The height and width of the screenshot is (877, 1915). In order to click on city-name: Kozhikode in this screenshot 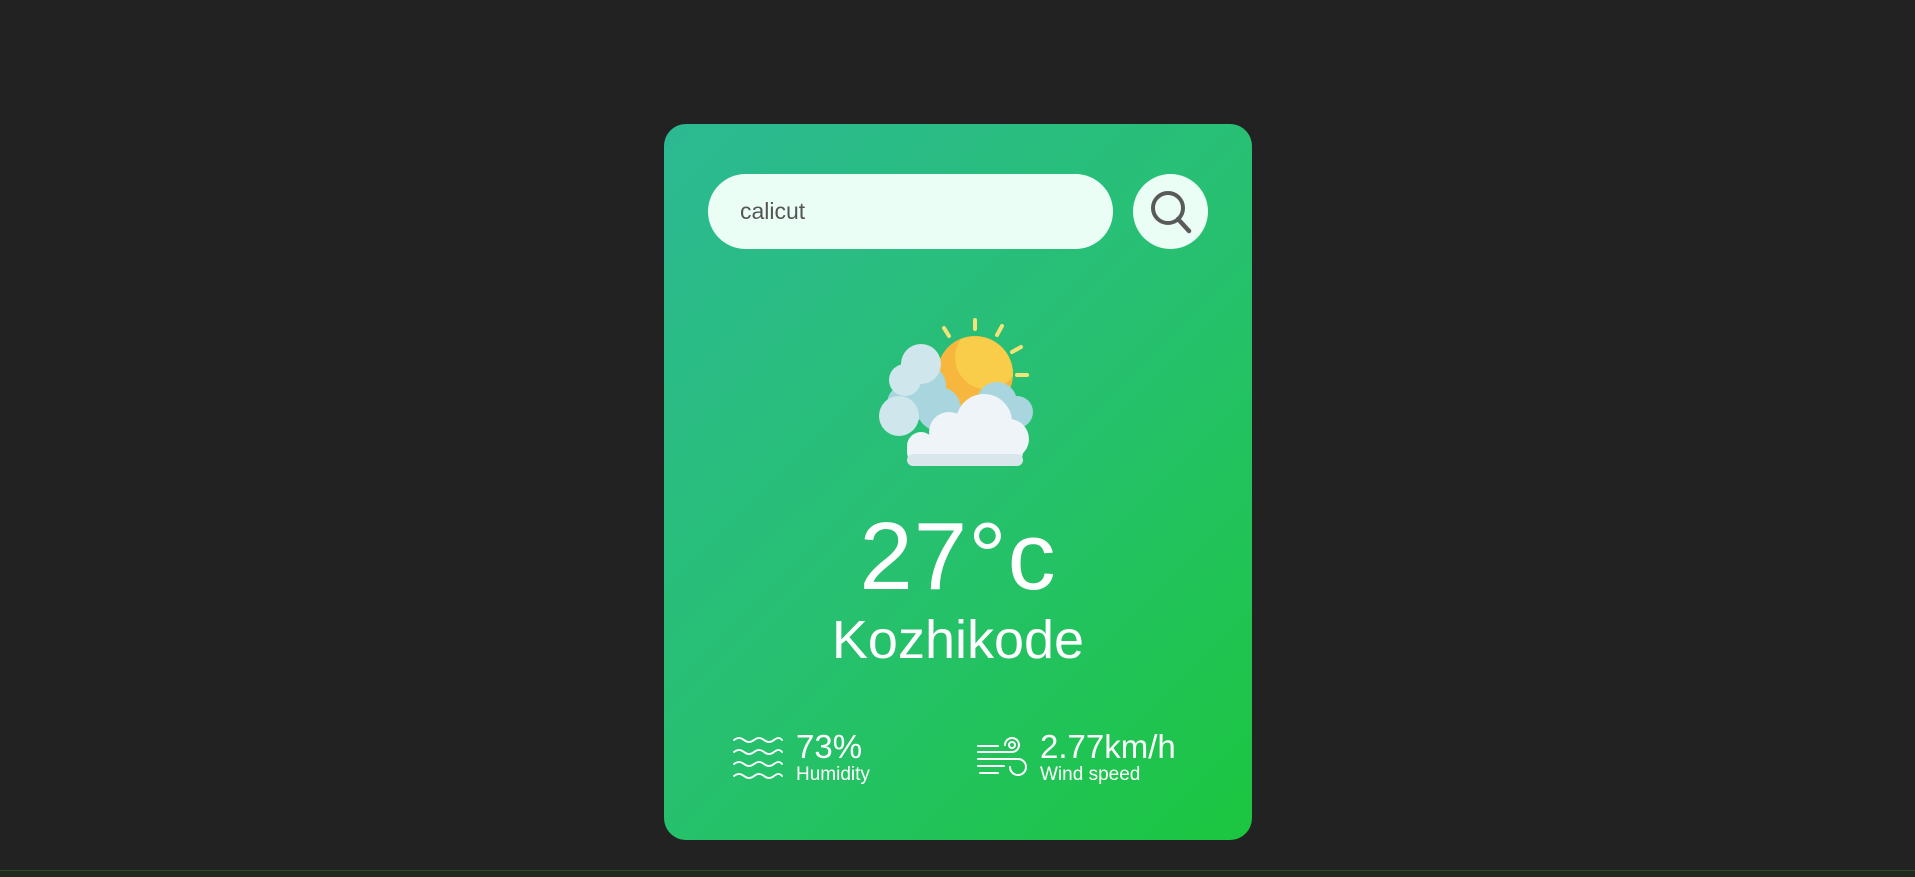, I will do `click(958, 640)`.